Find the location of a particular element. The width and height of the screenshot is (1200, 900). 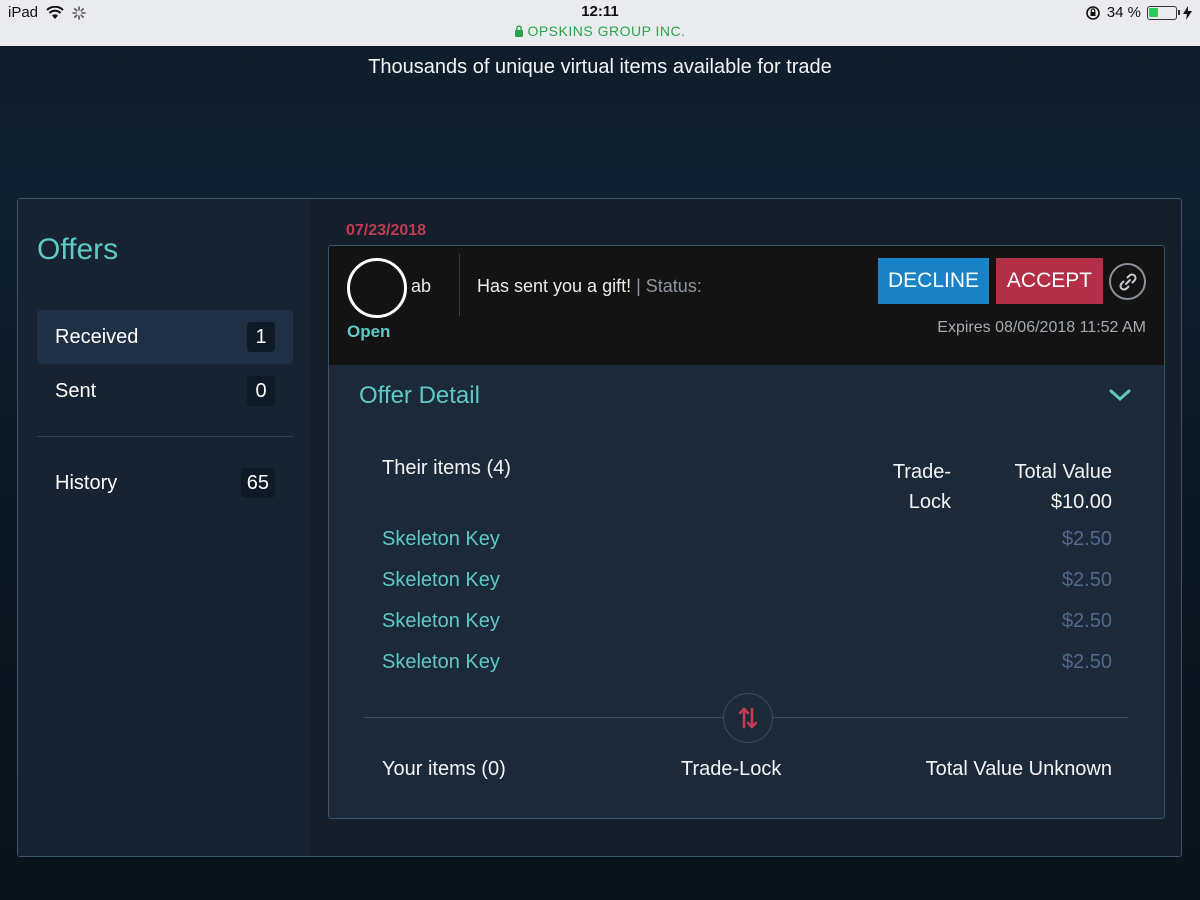

sidebar-item-label: Sent is located at coordinates (76, 390).